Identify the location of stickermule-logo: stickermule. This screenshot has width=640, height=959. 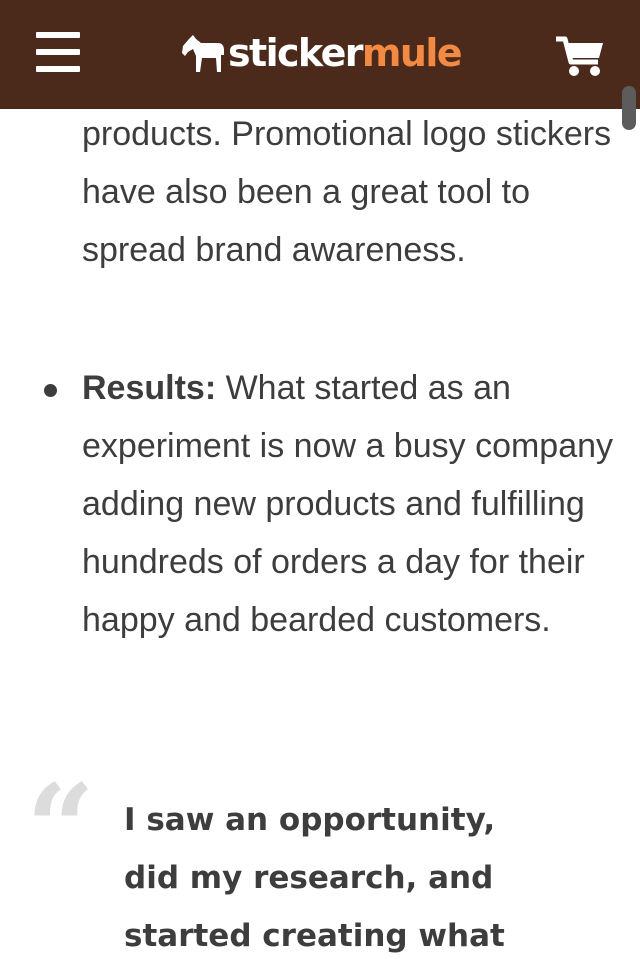
(321, 53).